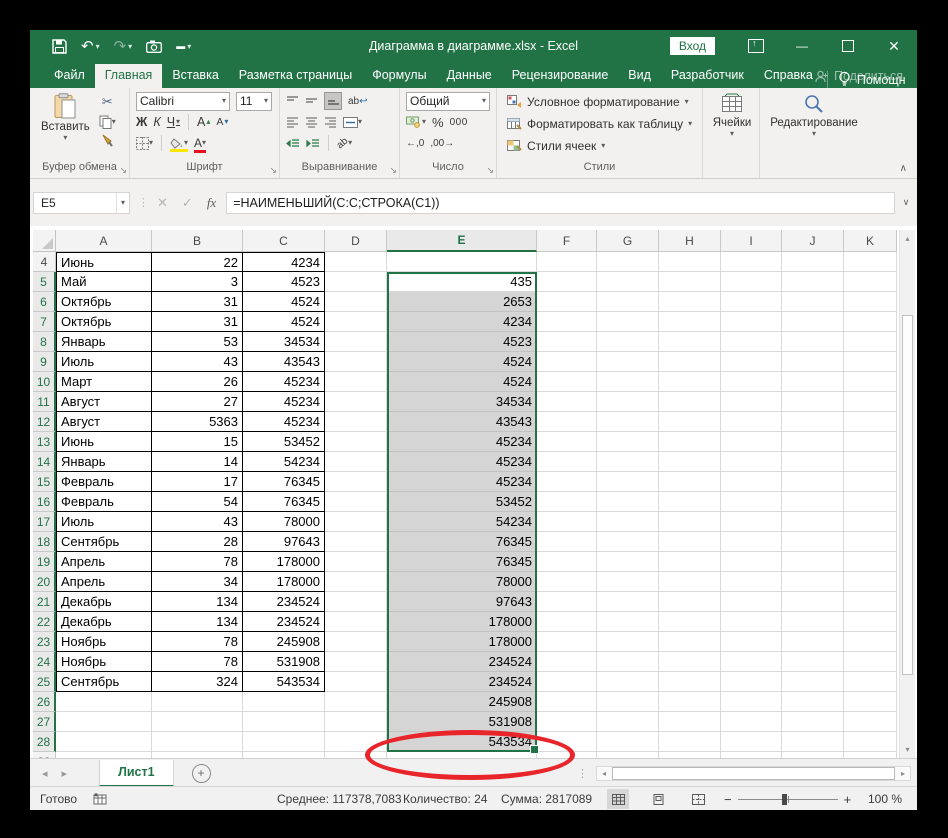 This screenshot has width=948, height=838. I want to click on cell-a7: Октябрь, so click(104, 322).